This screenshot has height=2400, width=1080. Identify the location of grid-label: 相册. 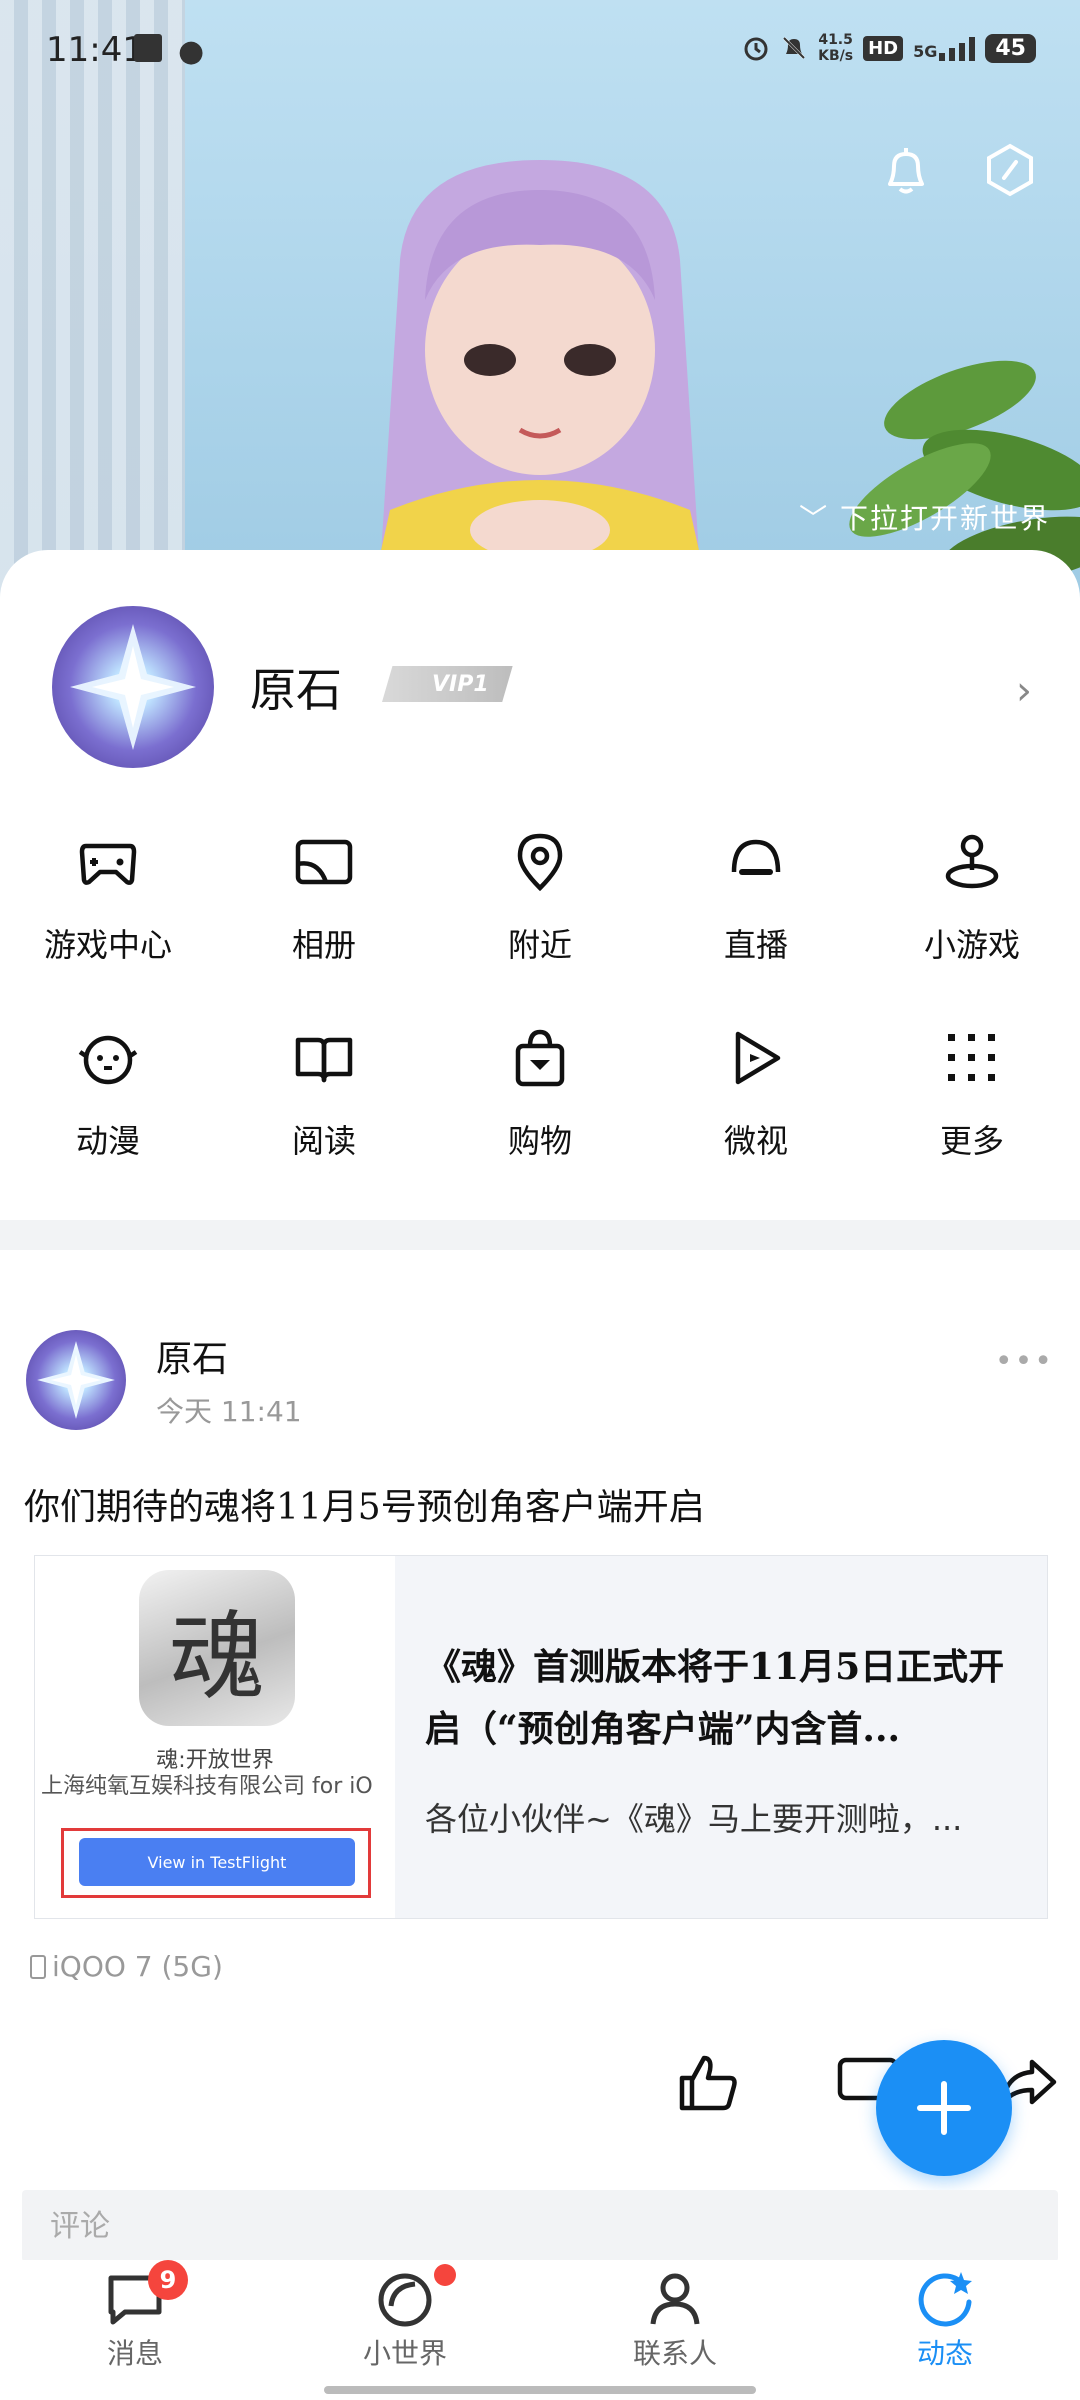
(323, 945).